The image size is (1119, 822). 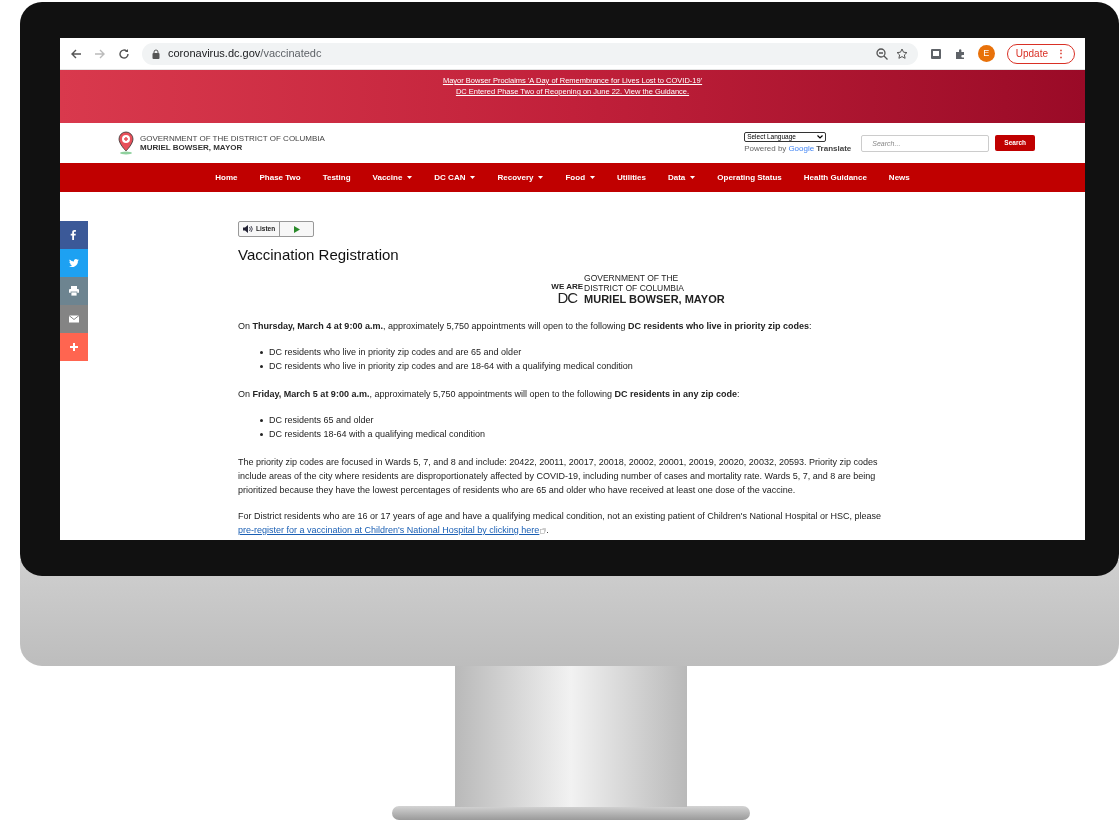 What do you see at coordinates (126, 143) in the screenshot?
I see `map-pin-logo-icon` at bounding box center [126, 143].